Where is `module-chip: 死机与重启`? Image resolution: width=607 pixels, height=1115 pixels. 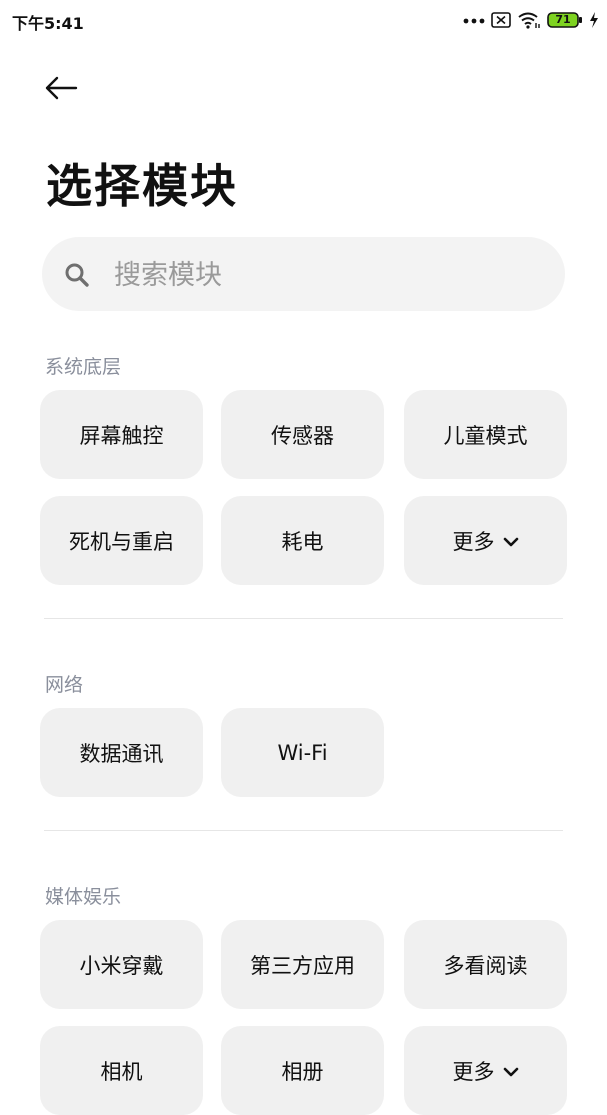 module-chip: 死机与重启 is located at coordinates (121, 540).